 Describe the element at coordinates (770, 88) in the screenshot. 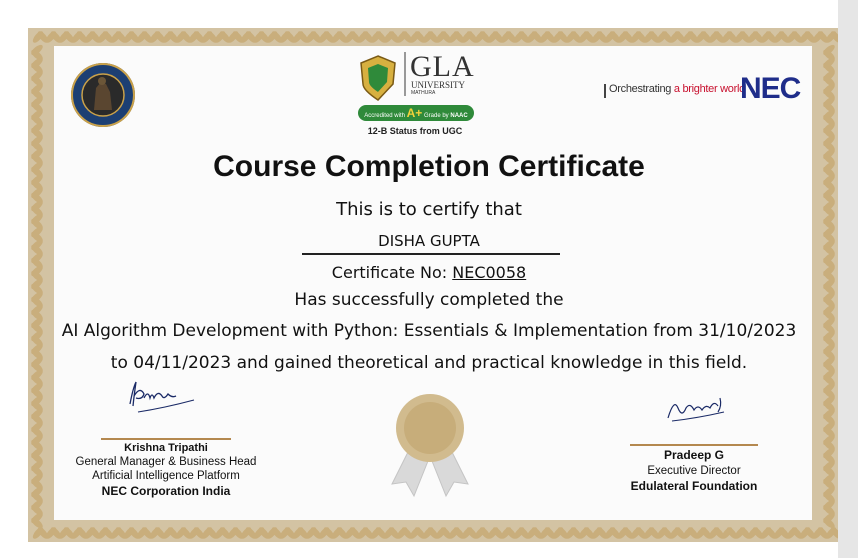

I see `nec-wordmark: NEC` at that location.